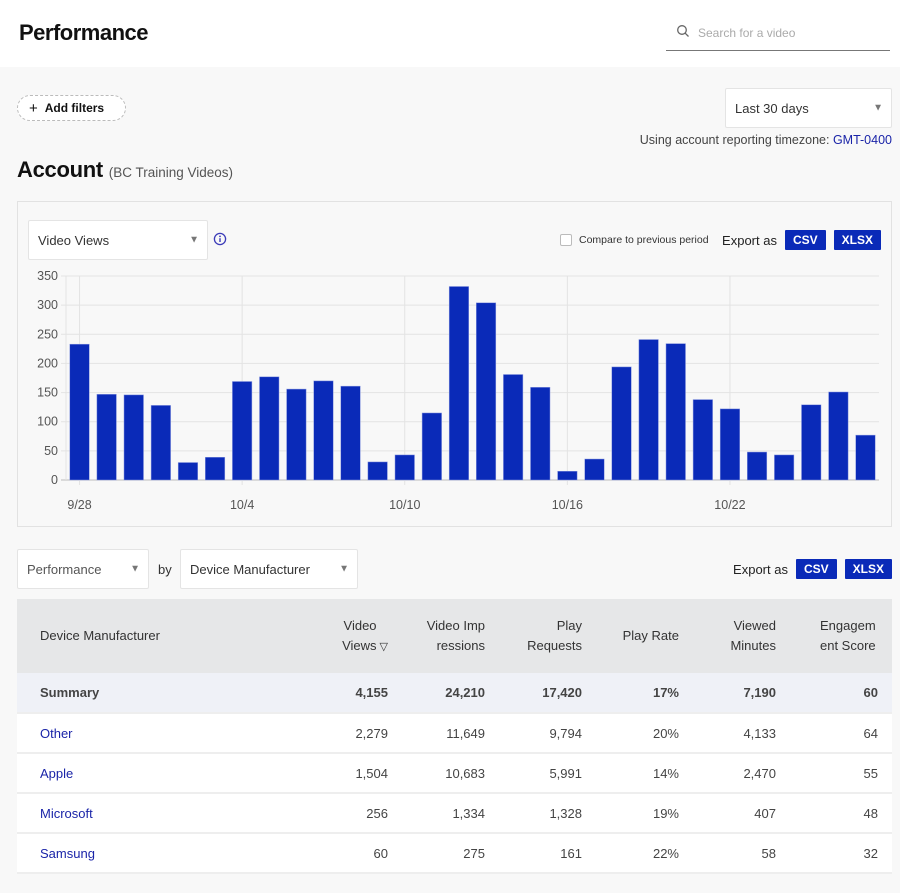 The height and width of the screenshot is (893, 900). Describe the element at coordinates (741, 636) in the screenshot. I see `column-header-viewed-minutes: Viewed Minutes` at that location.